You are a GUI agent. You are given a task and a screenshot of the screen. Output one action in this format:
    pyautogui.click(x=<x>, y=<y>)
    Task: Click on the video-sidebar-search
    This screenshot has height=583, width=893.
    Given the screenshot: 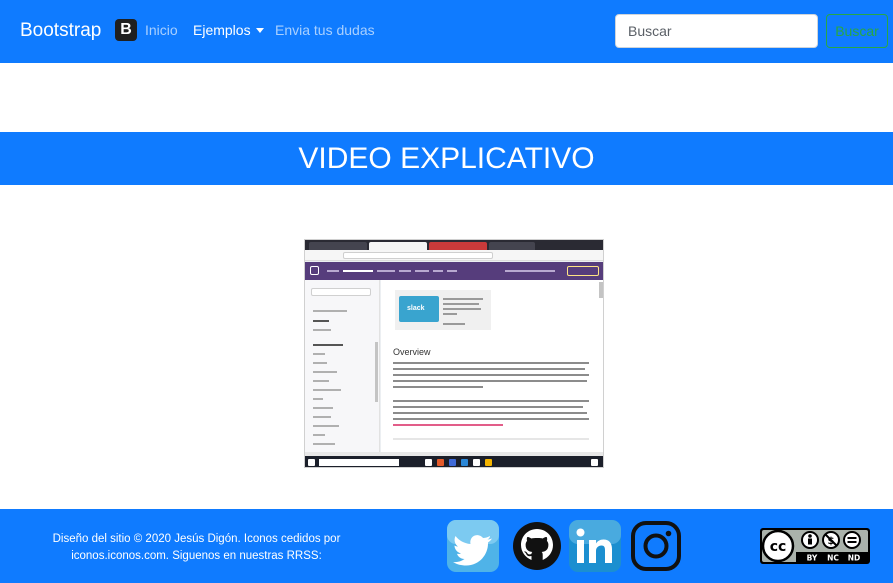 What is the action you would take?
    pyautogui.click(x=341, y=292)
    